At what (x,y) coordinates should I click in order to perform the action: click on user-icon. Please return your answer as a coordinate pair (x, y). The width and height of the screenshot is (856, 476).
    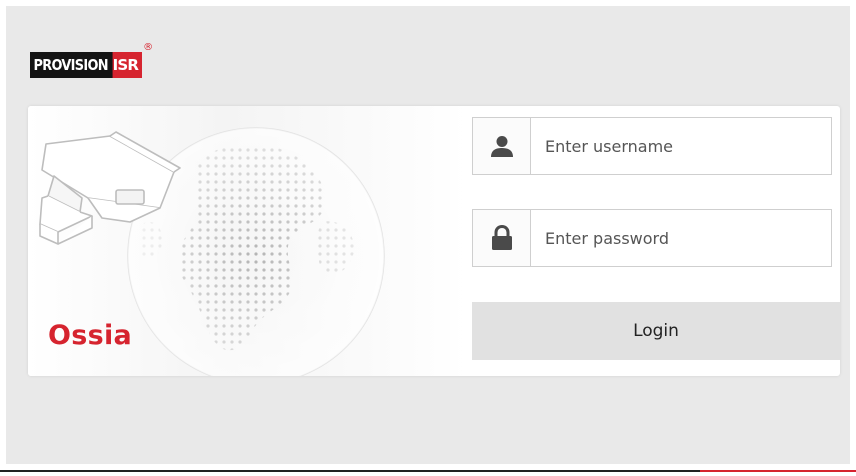
    Looking at the image, I should click on (502, 146).